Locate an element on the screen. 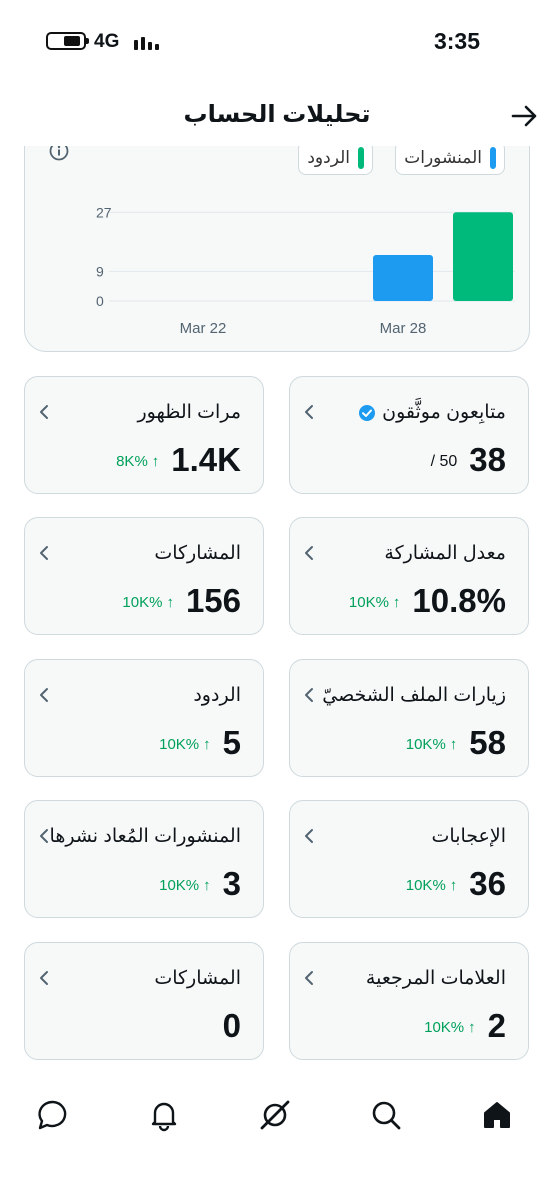 This screenshot has width=554, height=1200. bell-icon is located at coordinates (164, 1115).